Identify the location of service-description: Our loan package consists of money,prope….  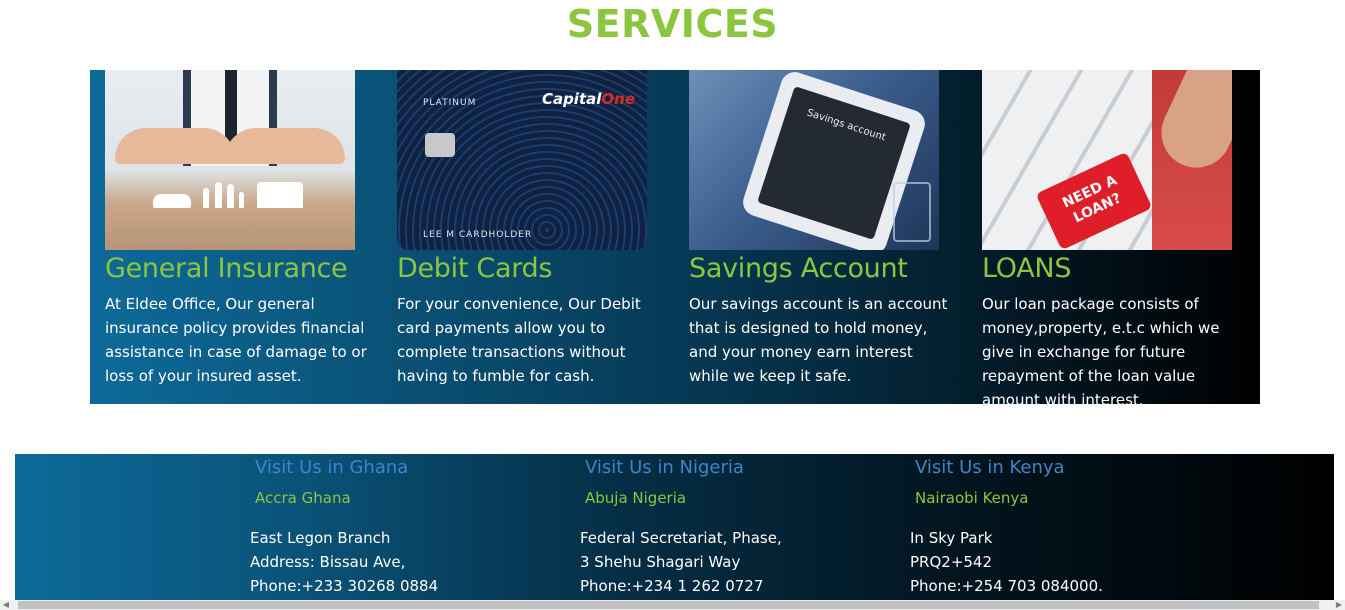
(1101, 352).